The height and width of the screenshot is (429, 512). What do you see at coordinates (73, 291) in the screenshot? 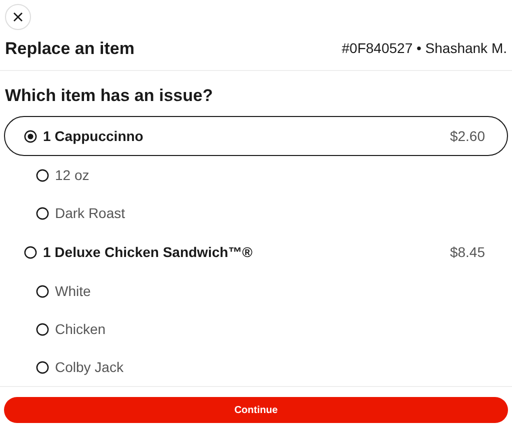
I see `sub-option-label: White` at bounding box center [73, 291].